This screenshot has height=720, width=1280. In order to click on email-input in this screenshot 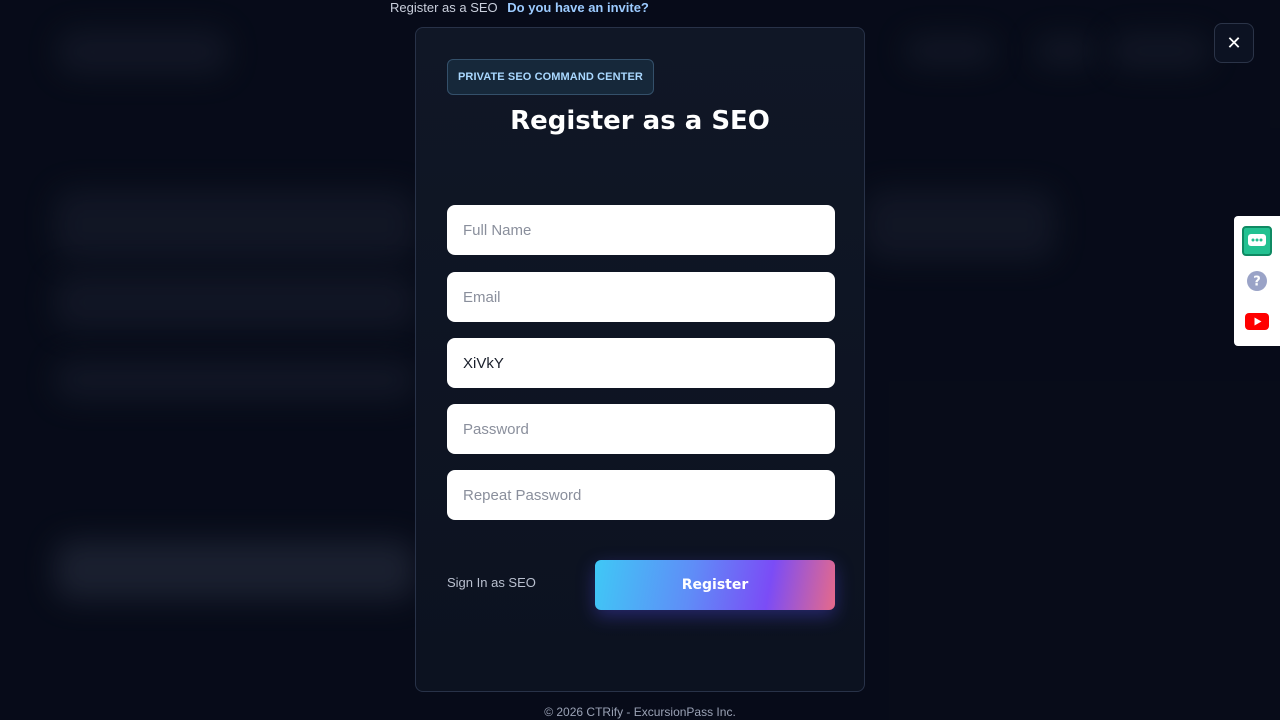, I will do `click(641, 297)`.